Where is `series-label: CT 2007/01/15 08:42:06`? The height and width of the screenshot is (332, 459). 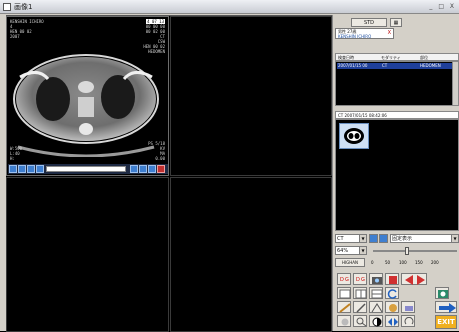 series-label: CT 2007/01/15 08:42:06 is located at coordinates (397, 115).